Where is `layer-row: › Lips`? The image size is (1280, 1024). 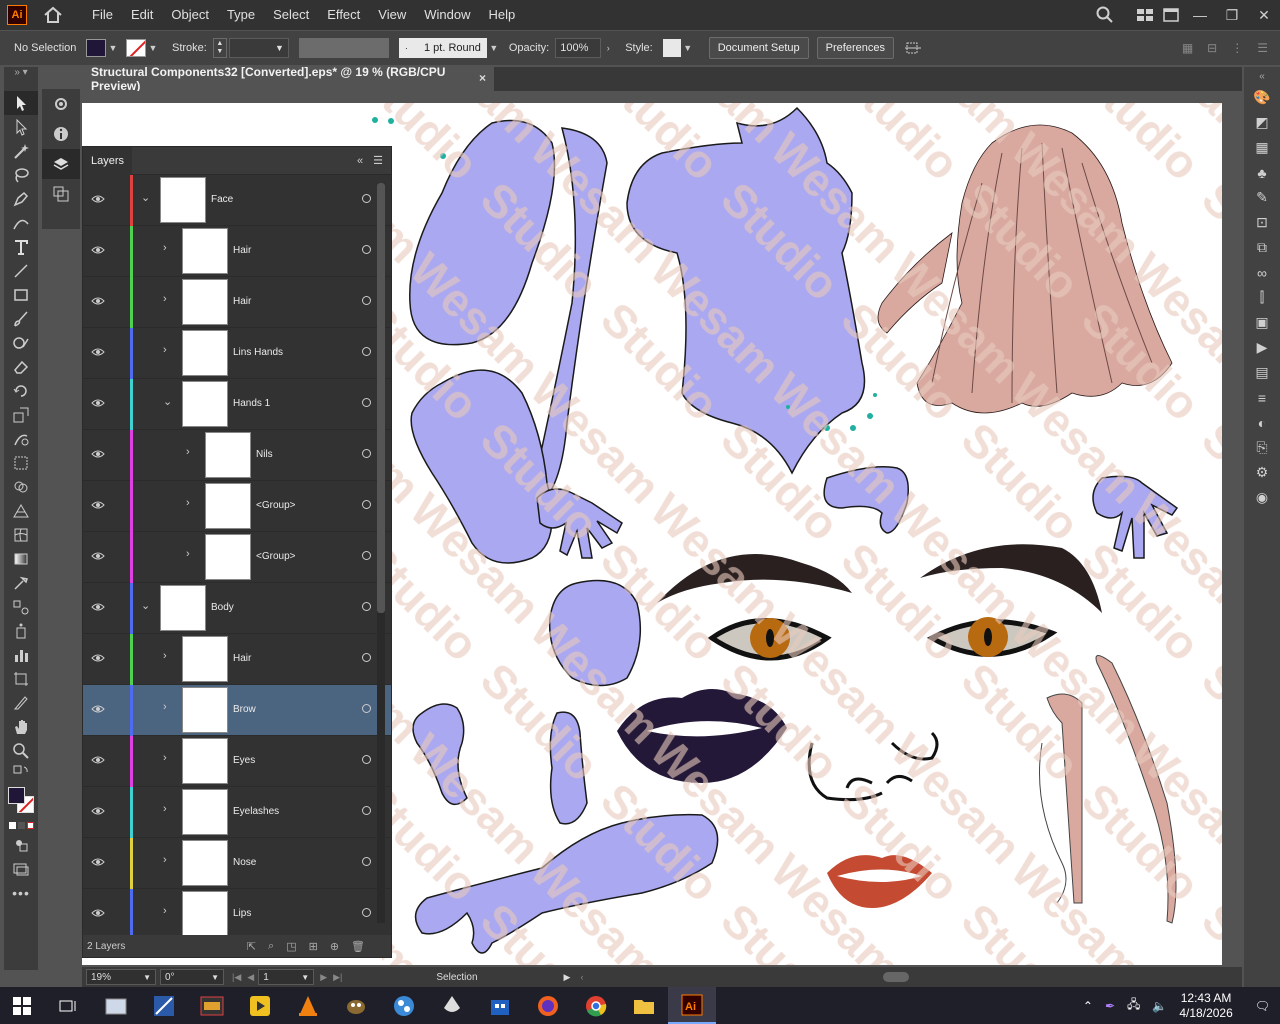 layer-row: › Lips is located at coordinates (237, 914).